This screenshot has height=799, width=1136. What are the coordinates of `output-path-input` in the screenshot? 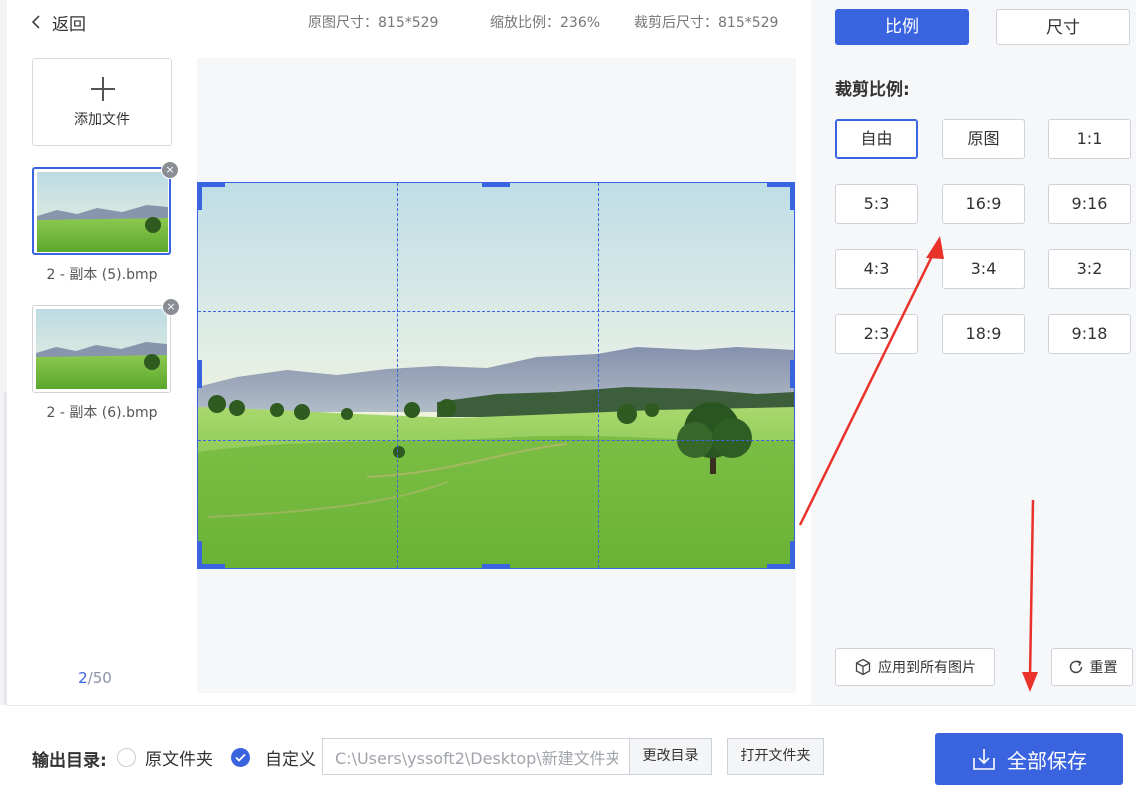 It's located at (476, 756).